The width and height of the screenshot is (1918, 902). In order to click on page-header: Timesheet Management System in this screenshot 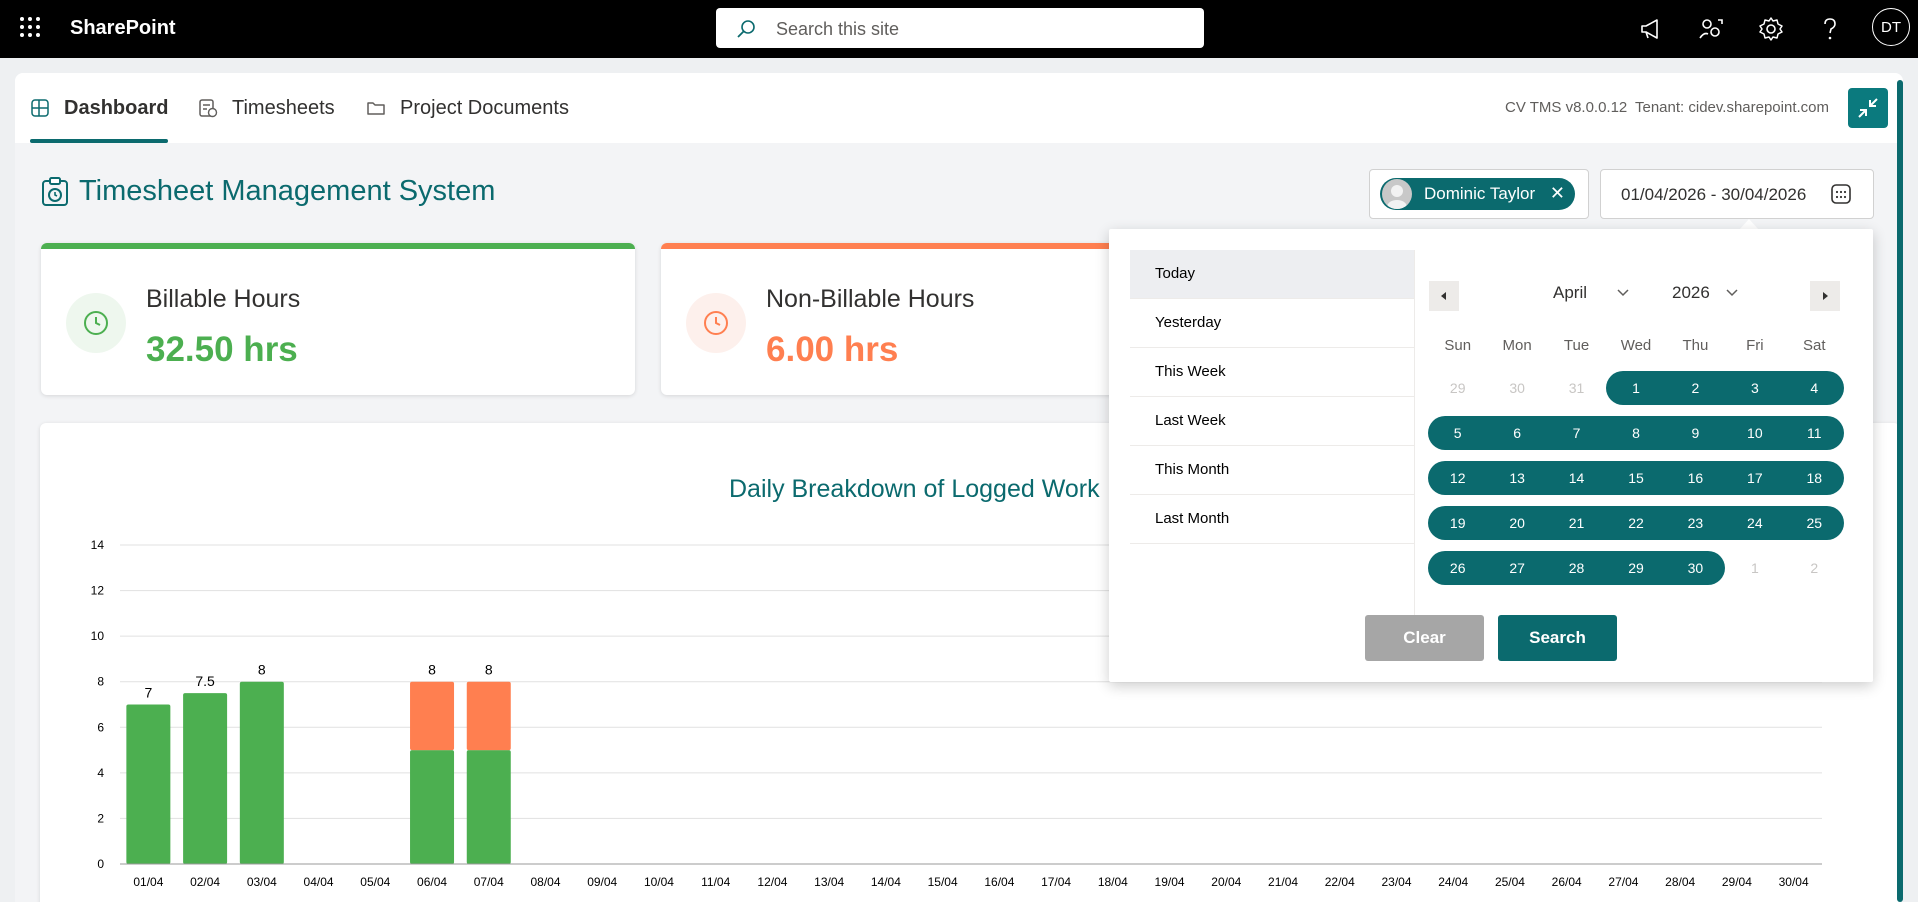, I will do `click(268, 191)`.